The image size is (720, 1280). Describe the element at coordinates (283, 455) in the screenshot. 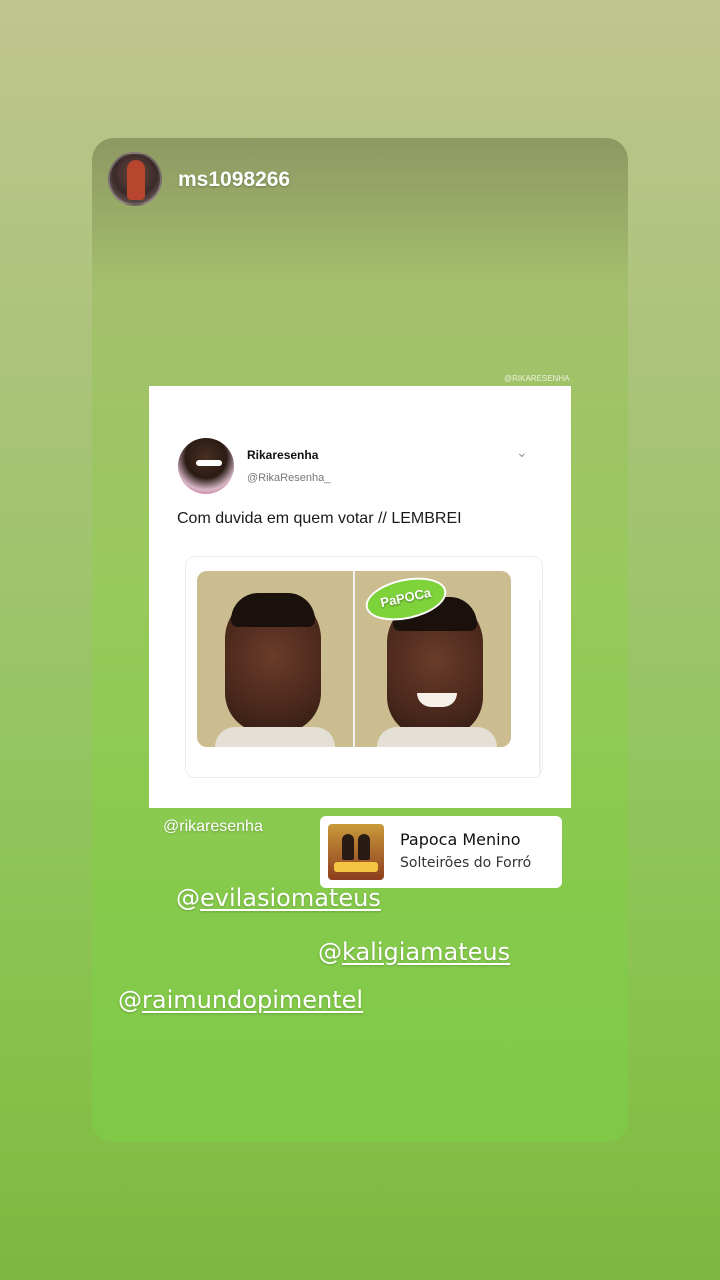

I see `tweet-author-name: Rikaresenha` at that location.